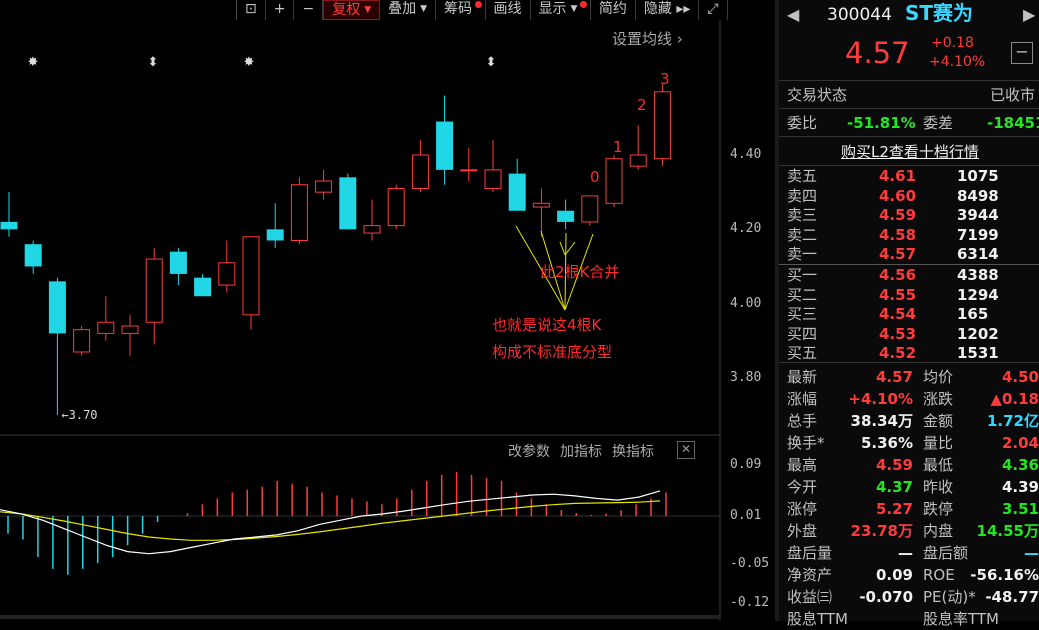  Describe the element at coordinates (647, 38) in the screenshot. I see `ma-setting-button: 设置均线 ›` at that location.